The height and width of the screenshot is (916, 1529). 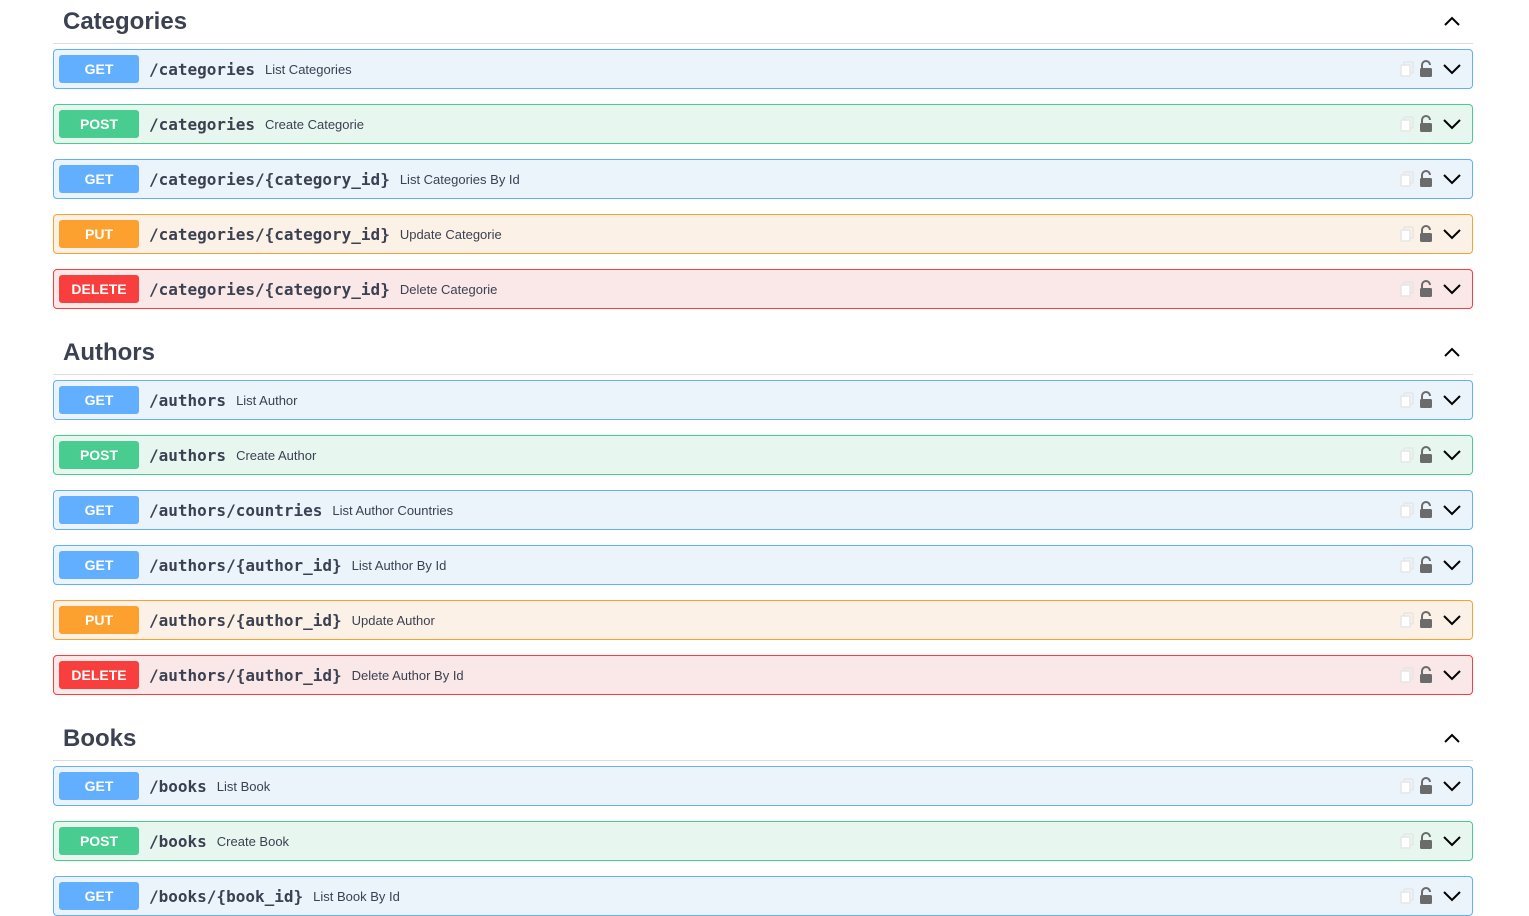 I want to click on operation-get-categories: GET /categories List Categories, so click(x=763, y=69).